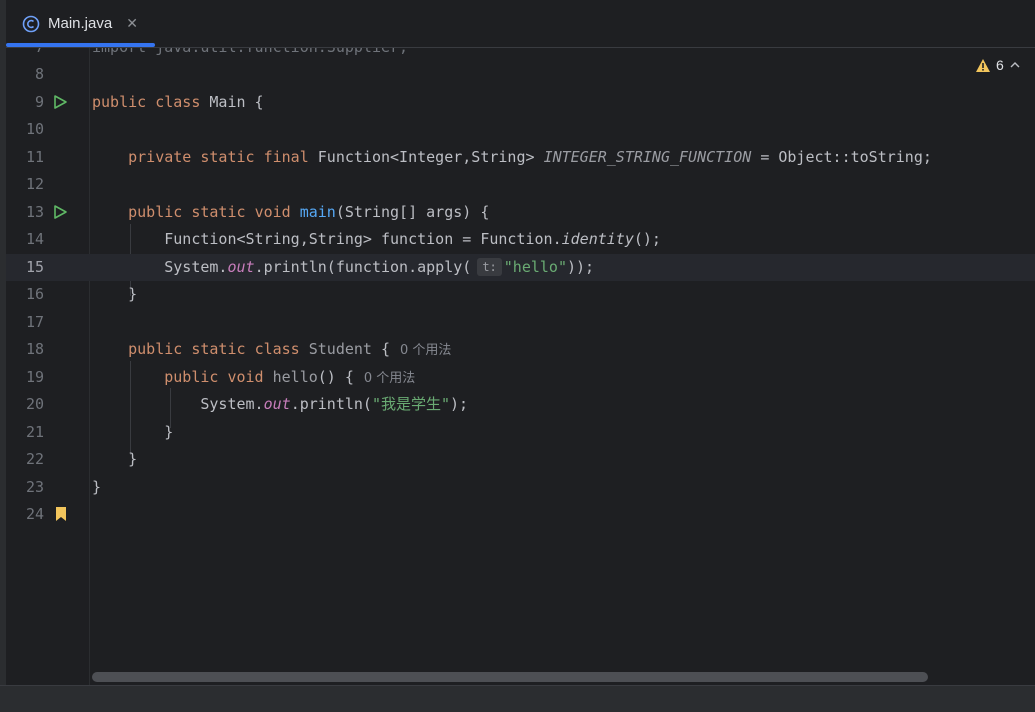  I want to click on line-number: 20, so click(34, 404).